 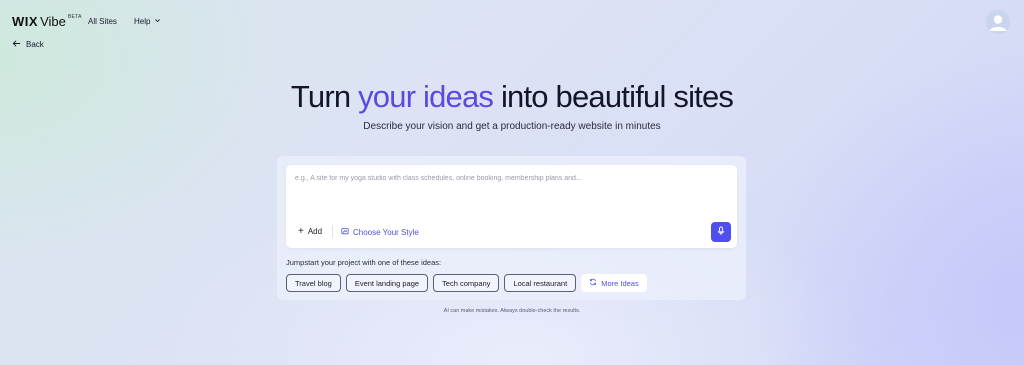 What do you see at coordinates (345, 232) in the screenshot?
I see `style-icon` at bounding box center [345, 232].